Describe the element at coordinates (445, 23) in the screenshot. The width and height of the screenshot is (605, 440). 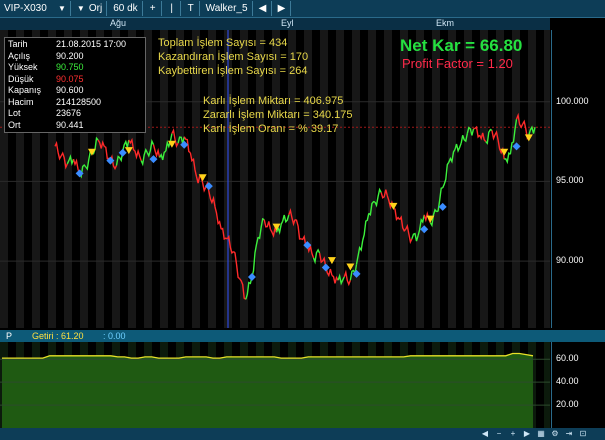
I see `month-label-oct: Ekm` at that location.